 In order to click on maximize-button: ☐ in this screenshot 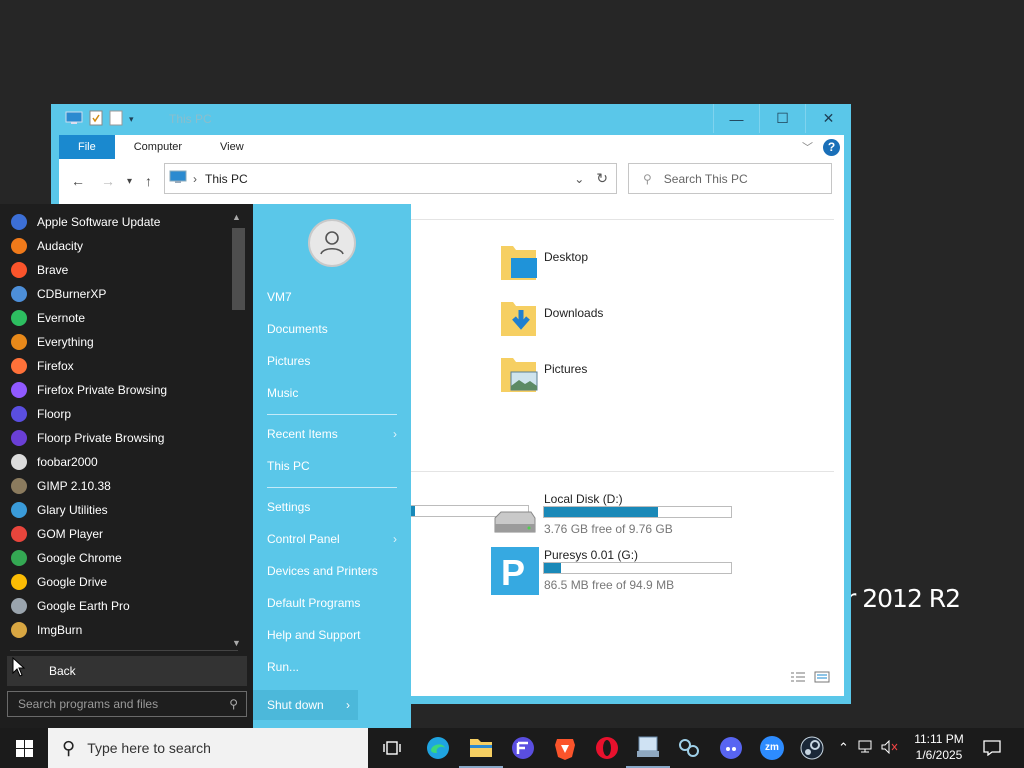, I will do `click(782, 118)`.